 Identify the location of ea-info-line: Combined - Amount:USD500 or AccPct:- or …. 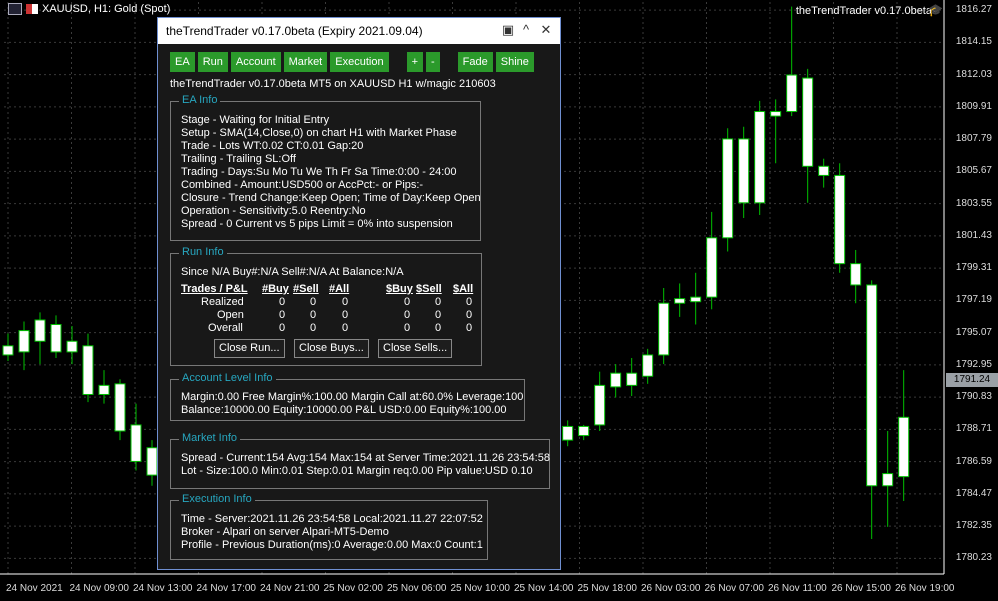
(302, 185).